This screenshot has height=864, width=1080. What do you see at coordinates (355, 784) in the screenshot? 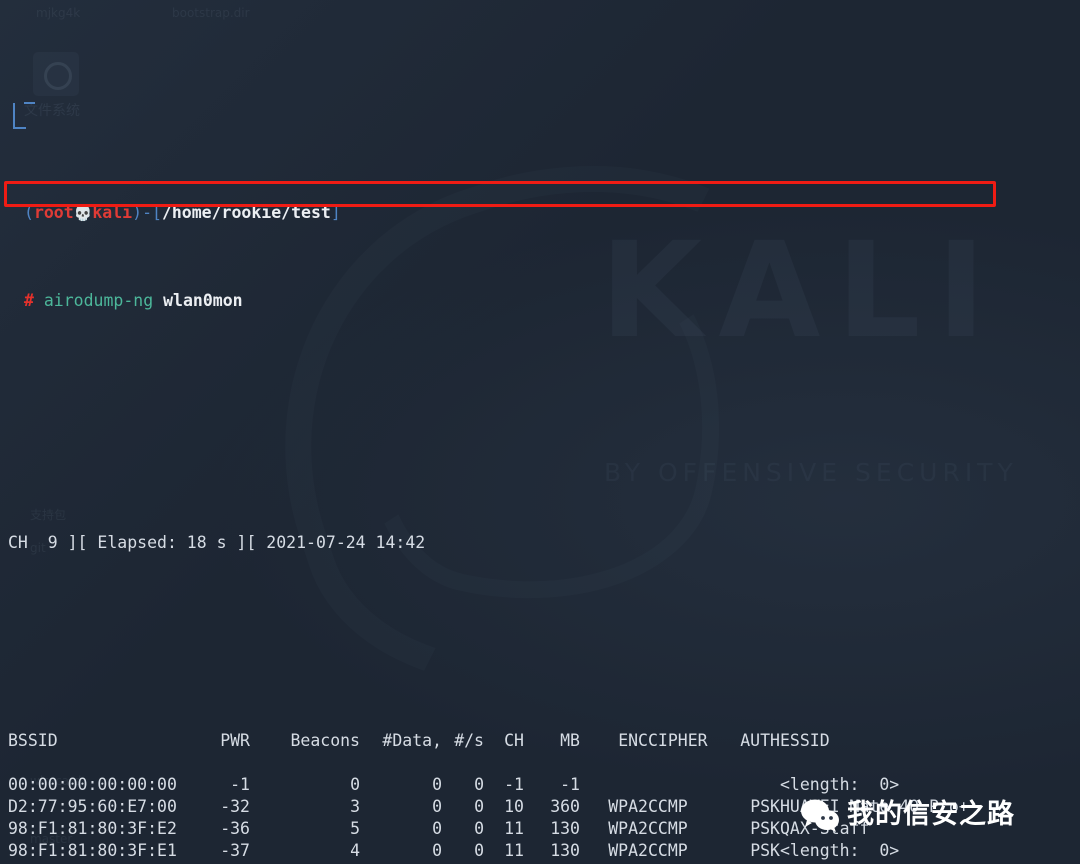
I see `cell-beacons: 0` at bounding box center [355, 784].